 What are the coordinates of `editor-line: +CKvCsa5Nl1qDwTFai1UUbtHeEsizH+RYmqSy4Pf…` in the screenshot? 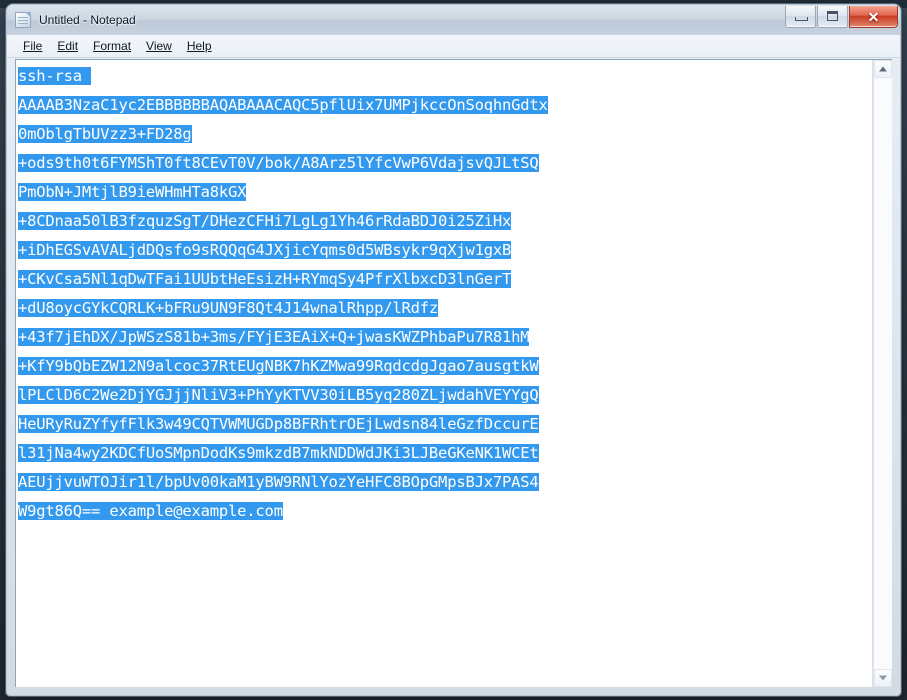 It's located at (445, 279).